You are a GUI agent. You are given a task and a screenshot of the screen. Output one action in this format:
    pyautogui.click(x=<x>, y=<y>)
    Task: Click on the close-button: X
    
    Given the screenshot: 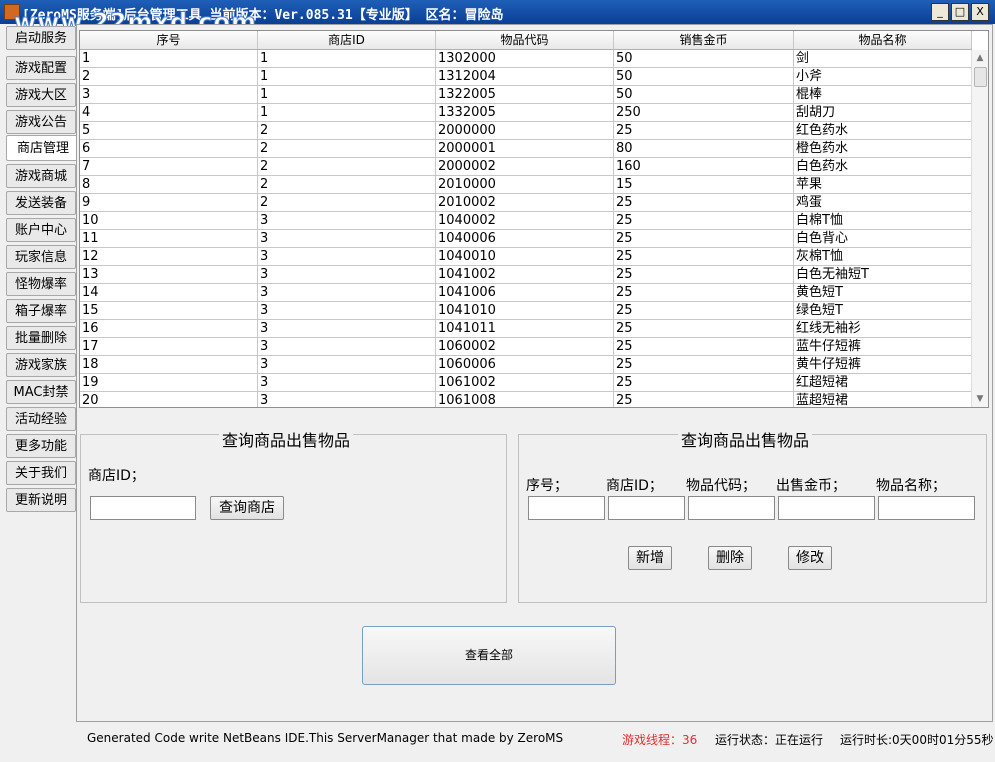 What is the action you would take?
    pyautogui.click(x=980, y=12)
    